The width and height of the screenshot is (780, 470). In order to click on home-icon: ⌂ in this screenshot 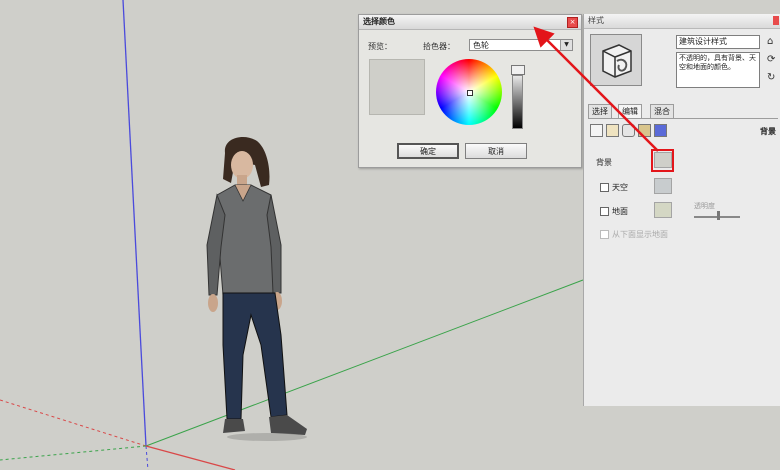, I will do `click(770, 41)`.